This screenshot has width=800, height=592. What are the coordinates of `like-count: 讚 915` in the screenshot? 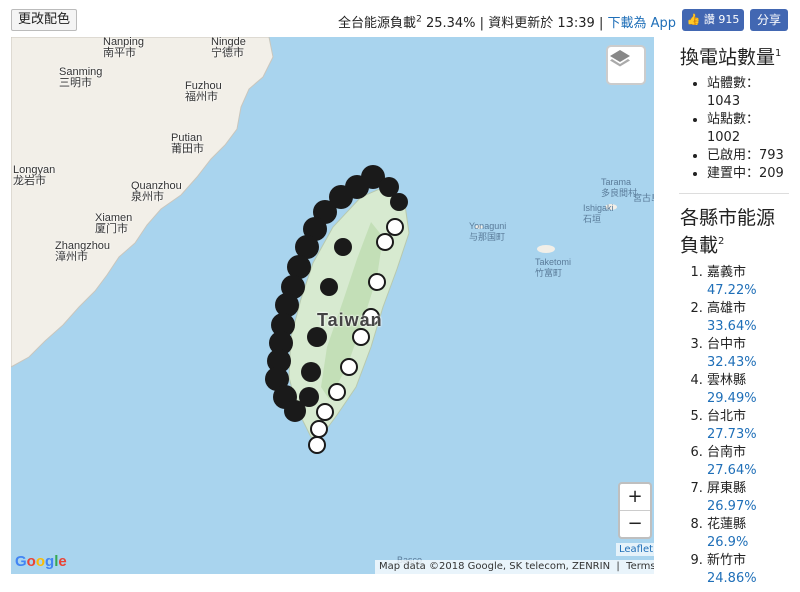 It's located at (721, 19).